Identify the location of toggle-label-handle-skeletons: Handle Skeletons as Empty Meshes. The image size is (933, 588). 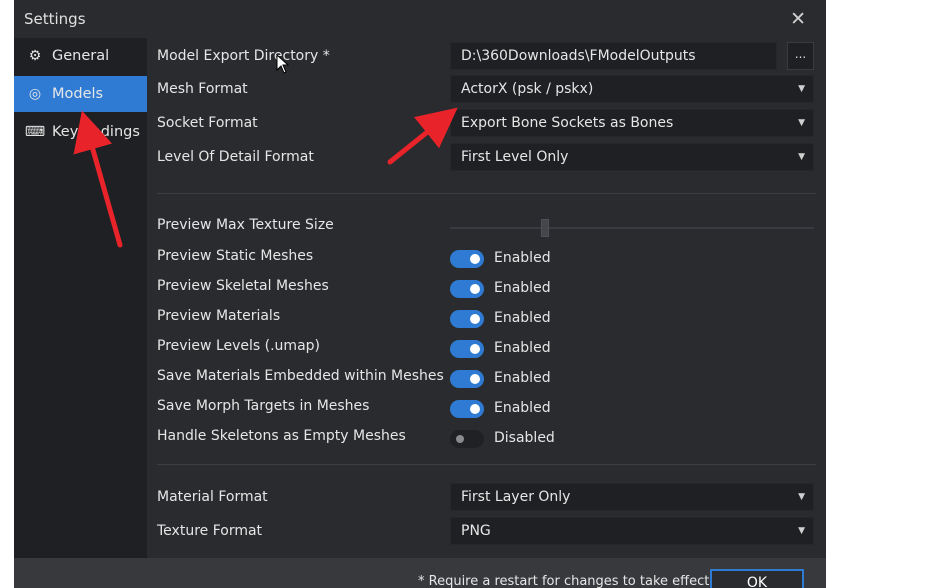
(281, 436).